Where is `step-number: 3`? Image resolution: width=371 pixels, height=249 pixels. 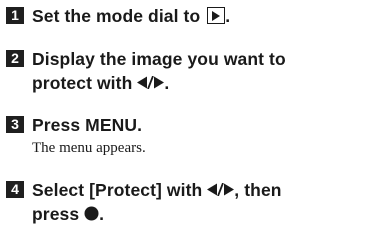
step-number: 3 is located at coordinates (15, 124).